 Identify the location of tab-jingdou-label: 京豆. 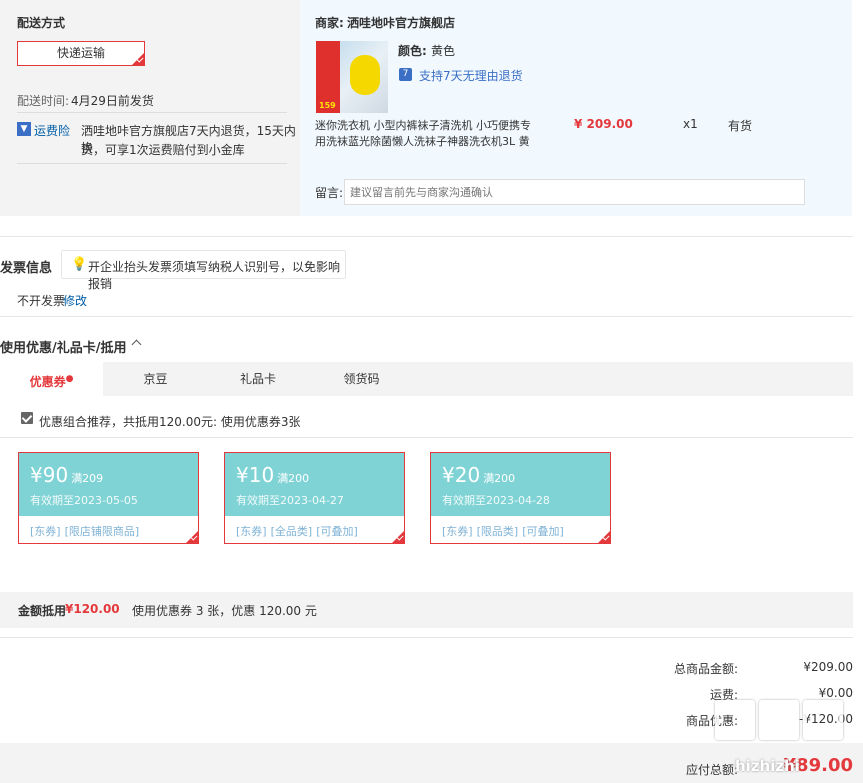
(155, 379).